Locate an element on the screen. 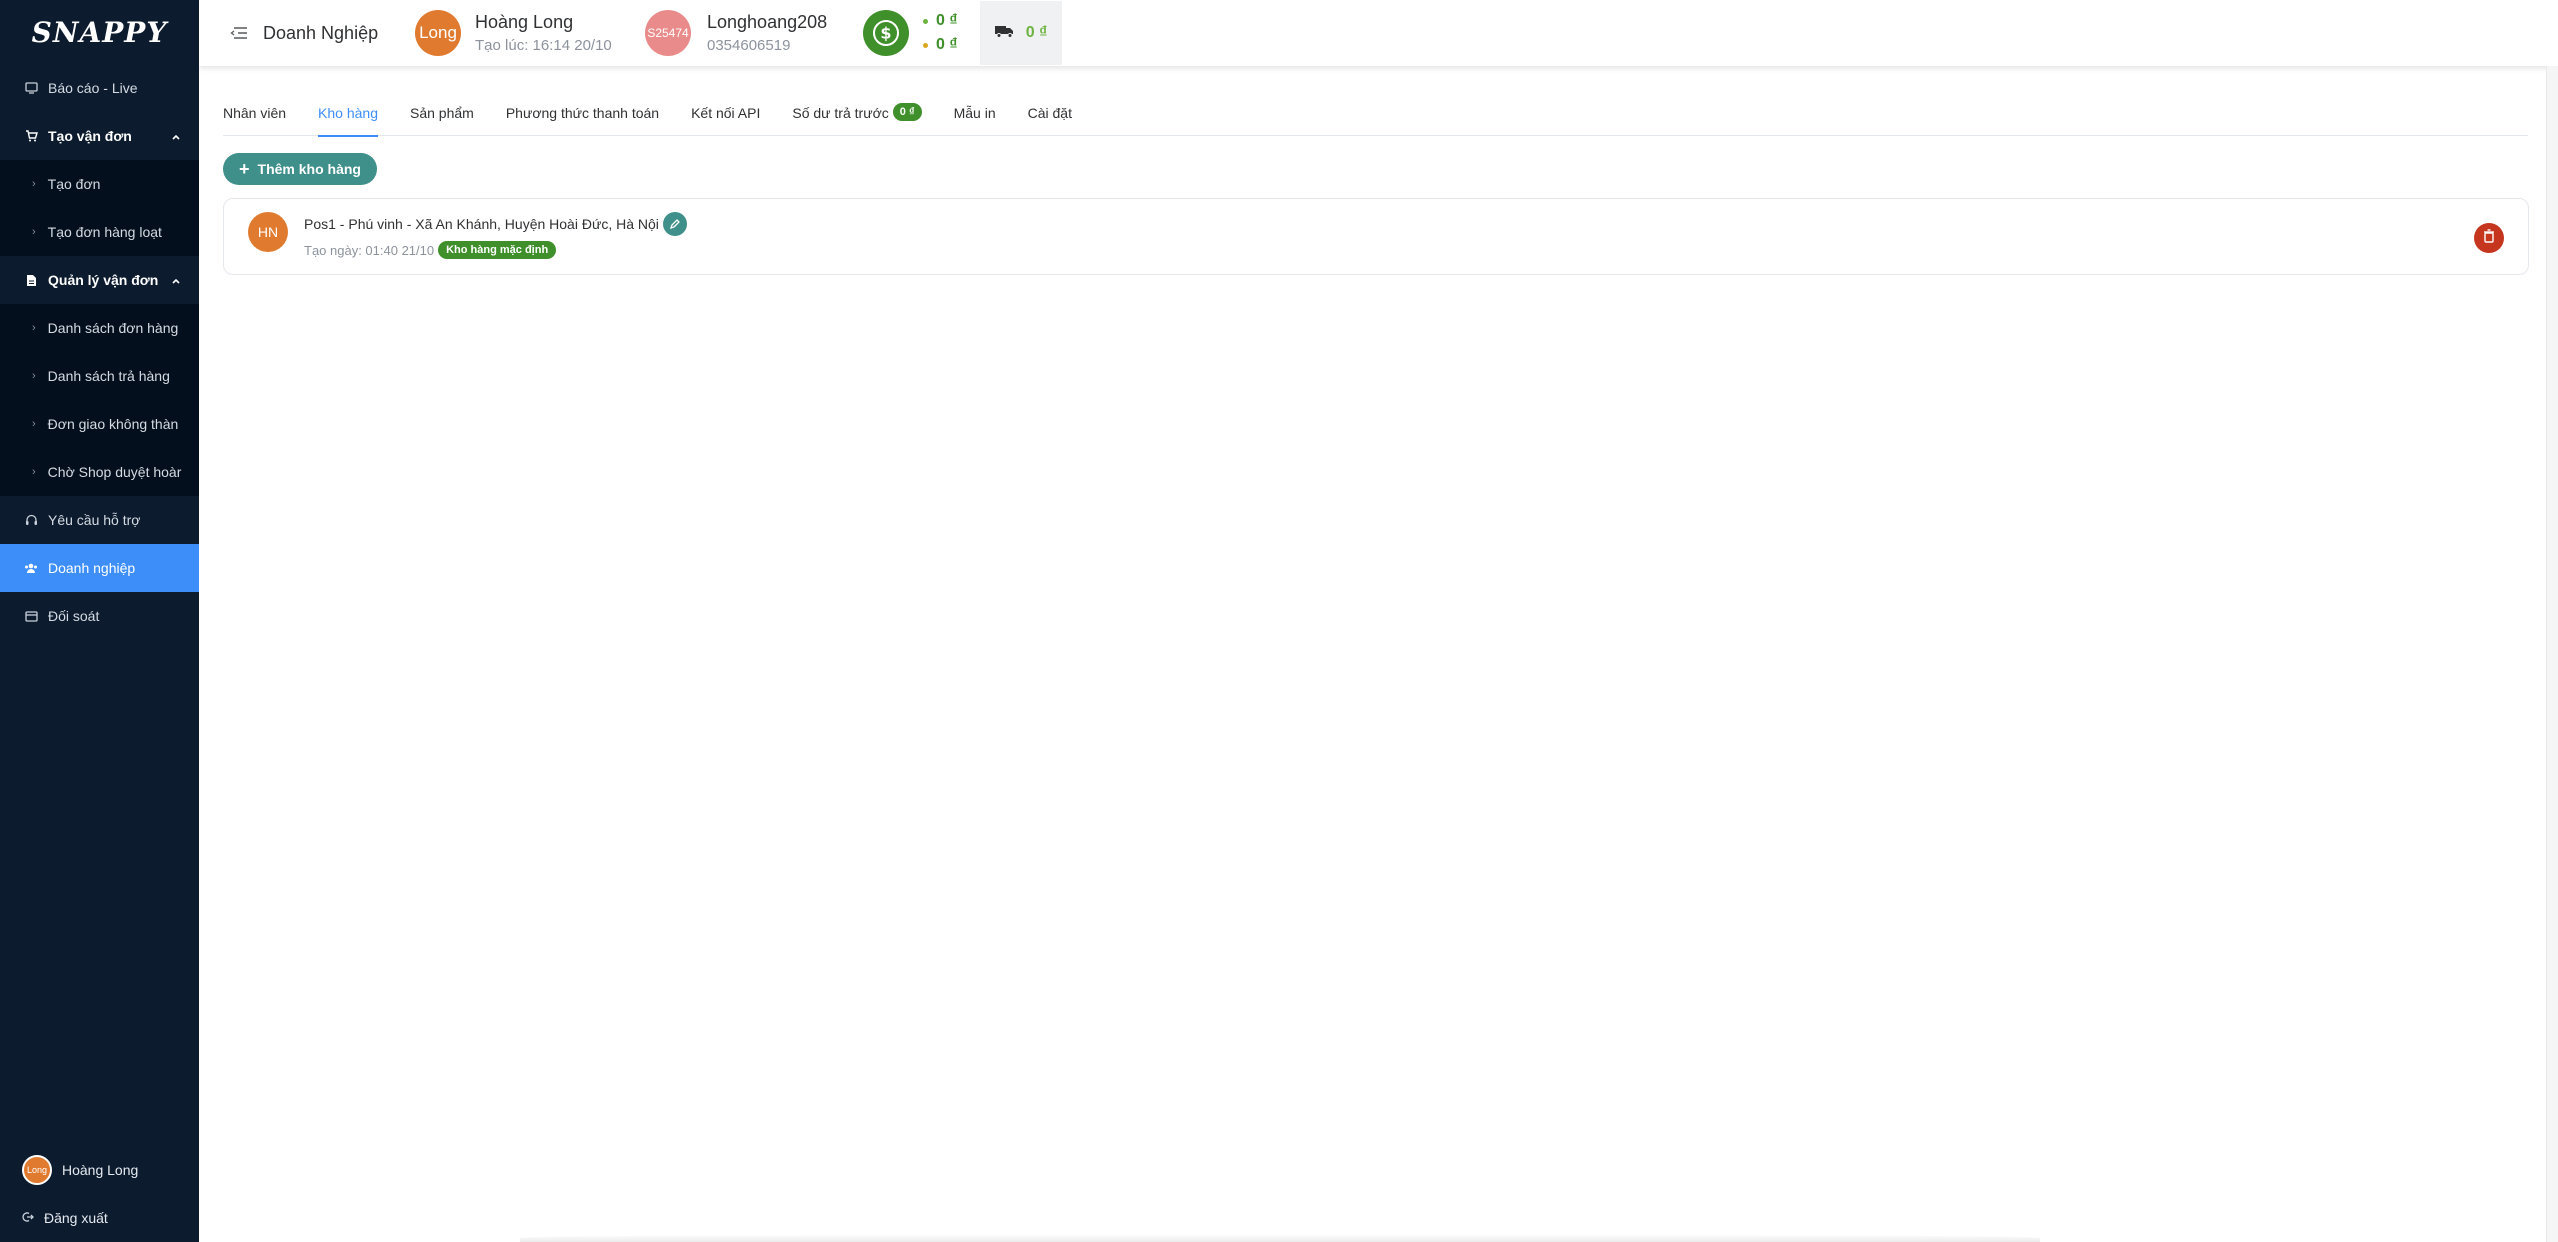 The height and width of the screenshot is (1242, 2558). tab-so-du-tra-truoc: Số dư trả trước 0 ₫ is located at coordinates (857, 118).